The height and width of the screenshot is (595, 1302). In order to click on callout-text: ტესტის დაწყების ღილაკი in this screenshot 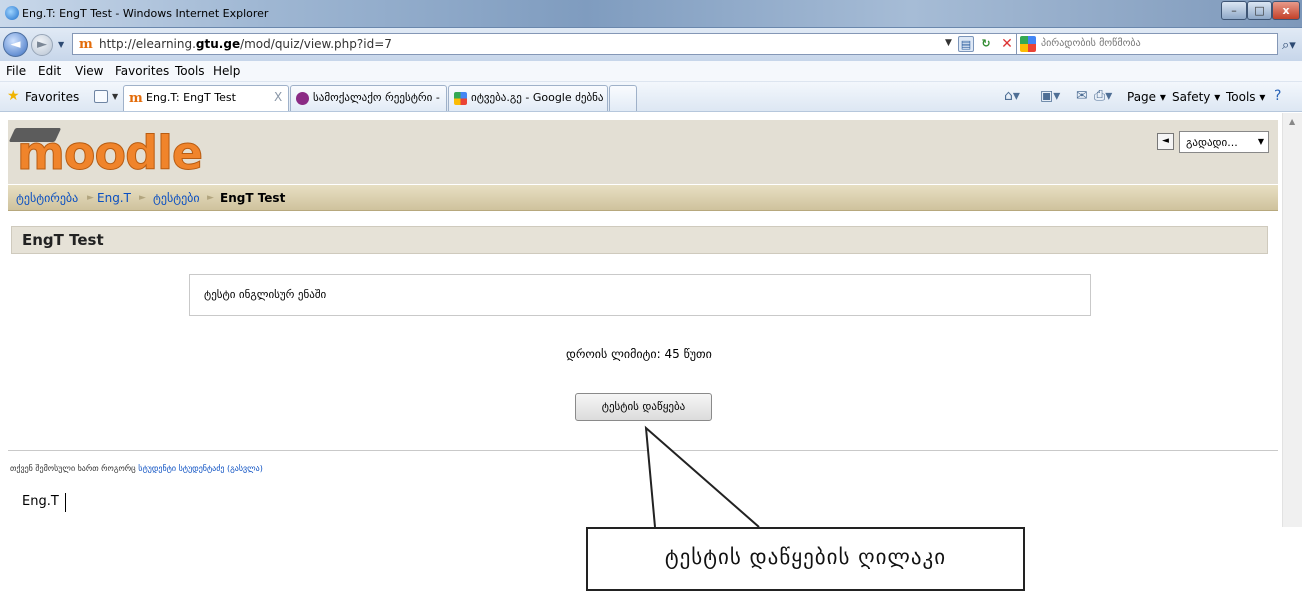, I will do `click(805, 557)`.